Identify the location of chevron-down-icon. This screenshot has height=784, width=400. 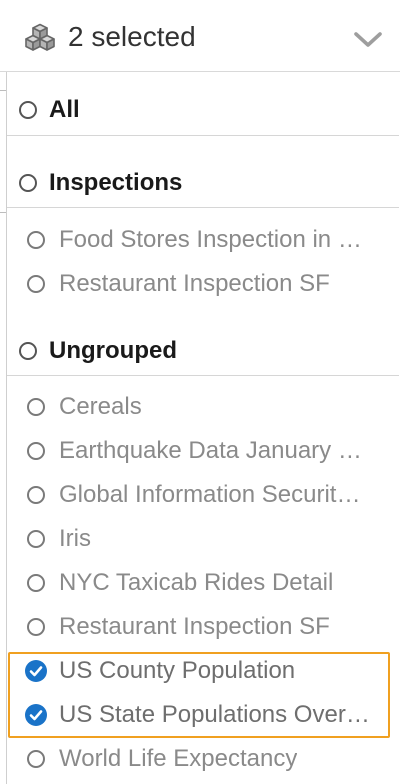
(368, 39).